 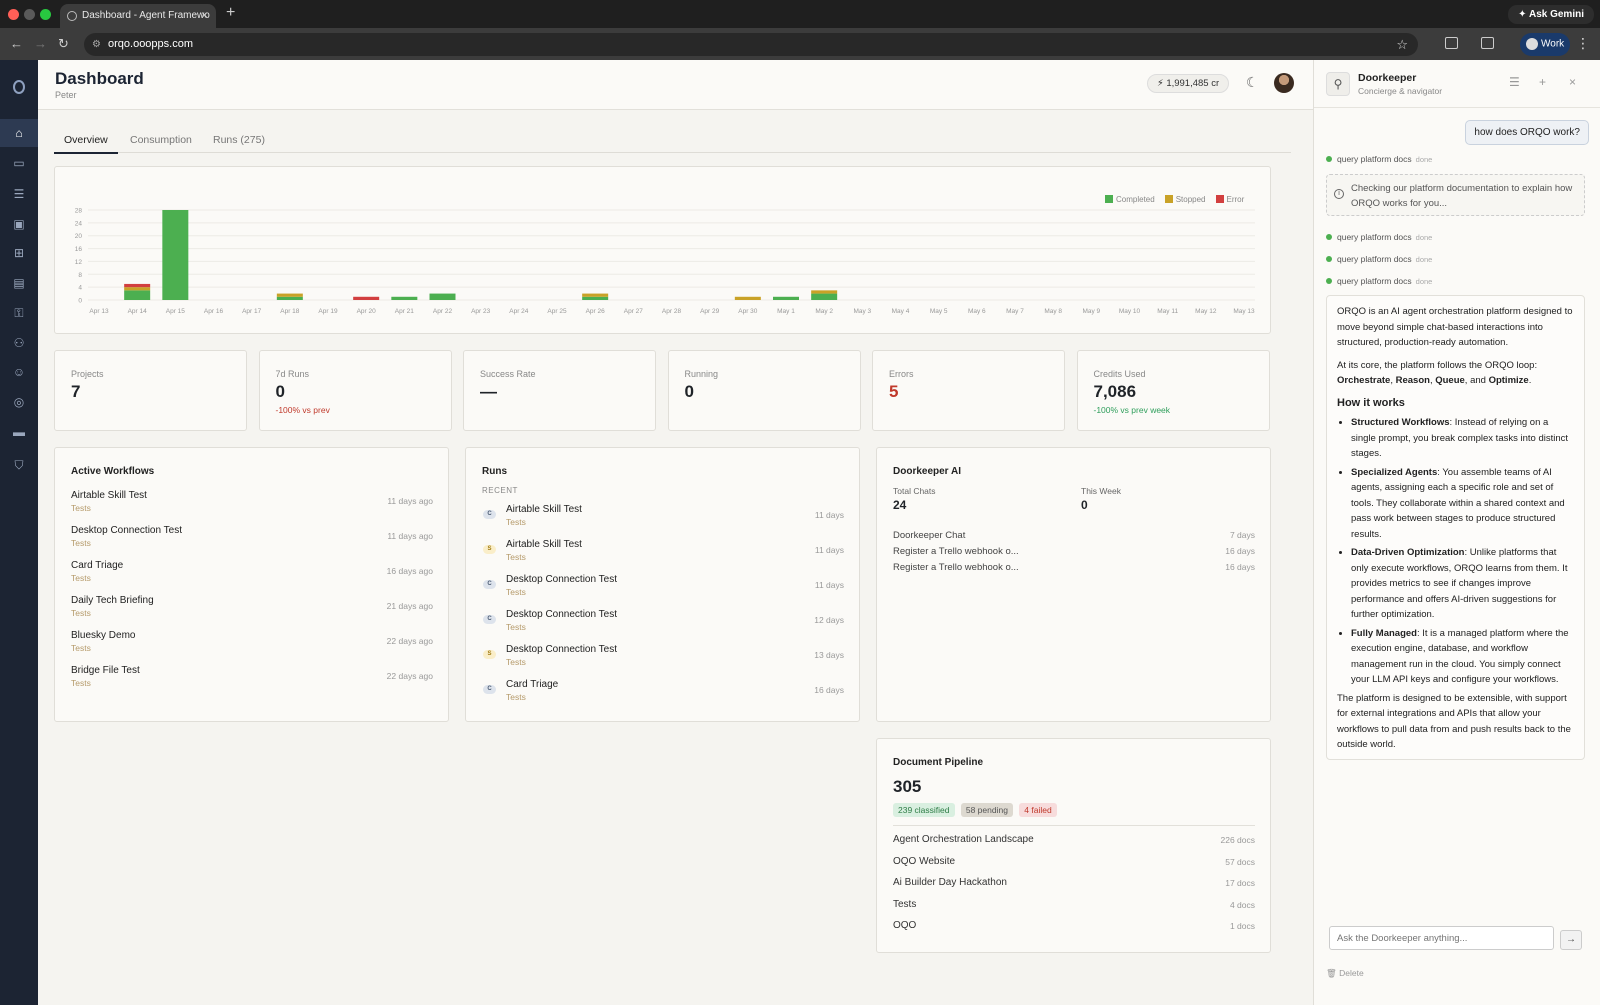 What do you see at coordinates (751, 44) in the screenshot?
I see `url-input: ⚙ orqo.ooopps.com ☆` at bounding box center [751, 44].